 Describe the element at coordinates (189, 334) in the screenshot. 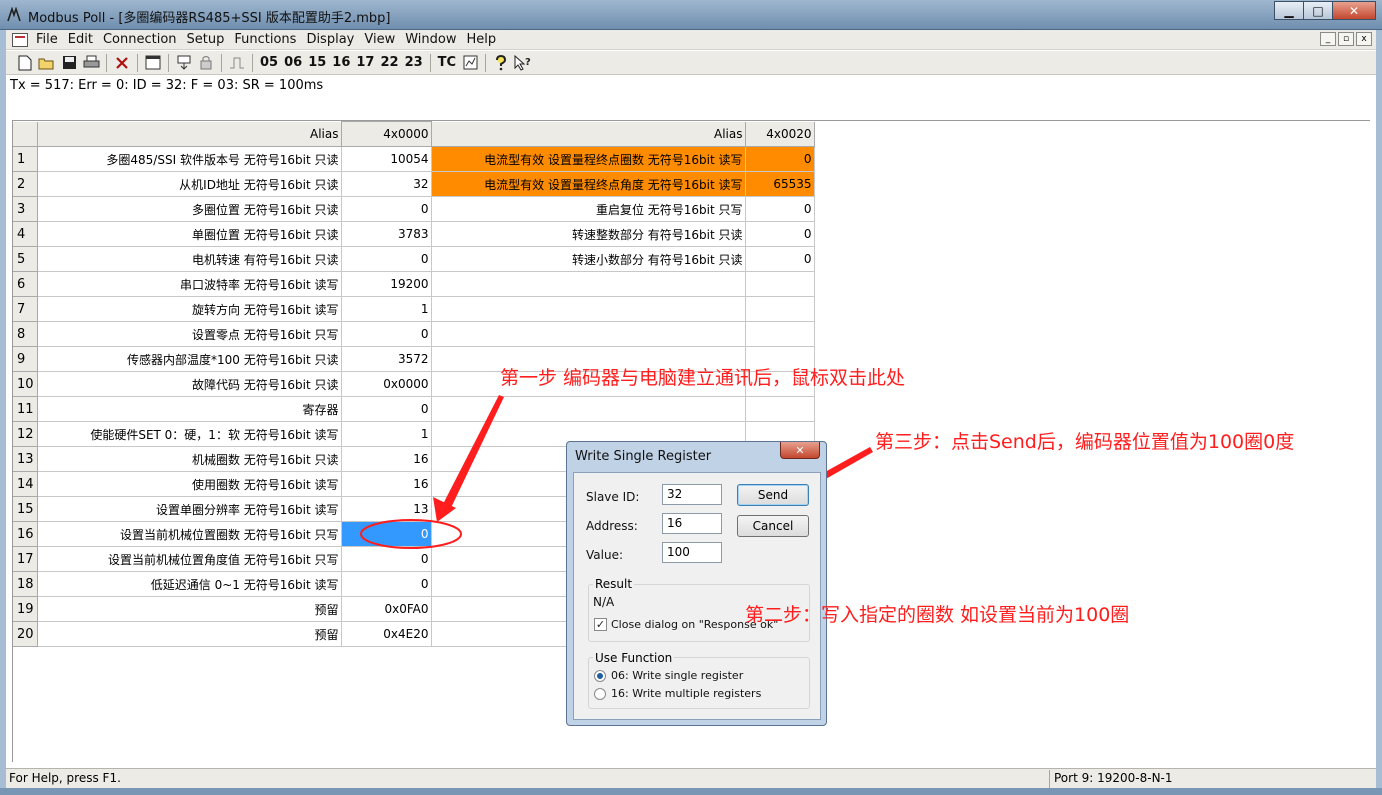

I see `alias-cell: 设置零点 无符号16bit 只写` at that location.